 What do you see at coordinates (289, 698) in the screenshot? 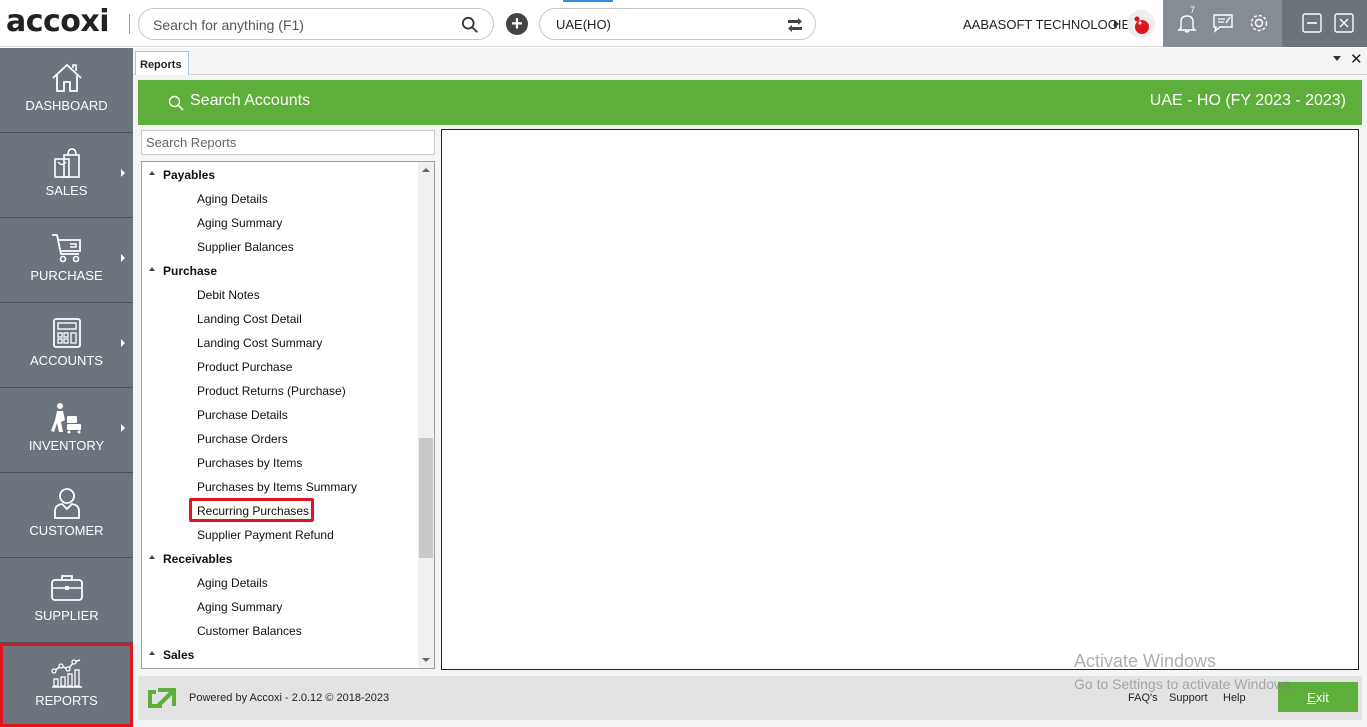
I see `powered-by-text: Powered by Accoxi - 2.0.12 © 2018-2023` at bounding box center [289, 698].